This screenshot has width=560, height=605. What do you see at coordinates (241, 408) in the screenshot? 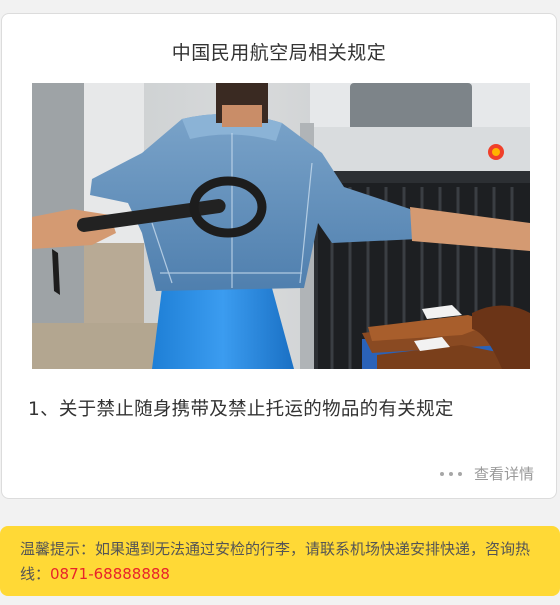
I see `regulation-item-link: 1、关于禁止随身携带及禁止托运的物品的有关规定` at bounding box center [241, 408].